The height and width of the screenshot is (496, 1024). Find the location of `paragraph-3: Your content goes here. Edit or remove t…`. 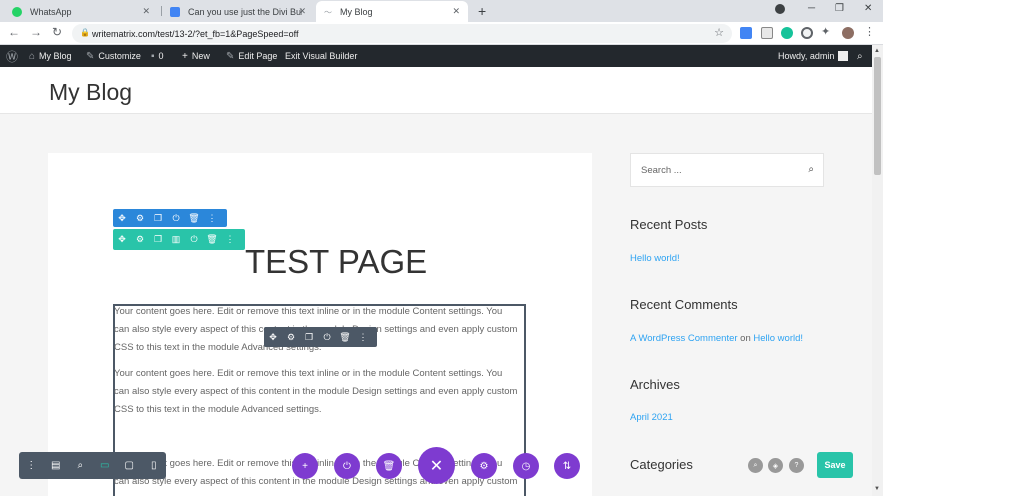

paragraph-3: Your content goes here. Edit or remove t… is located at coordinates (320, 473).